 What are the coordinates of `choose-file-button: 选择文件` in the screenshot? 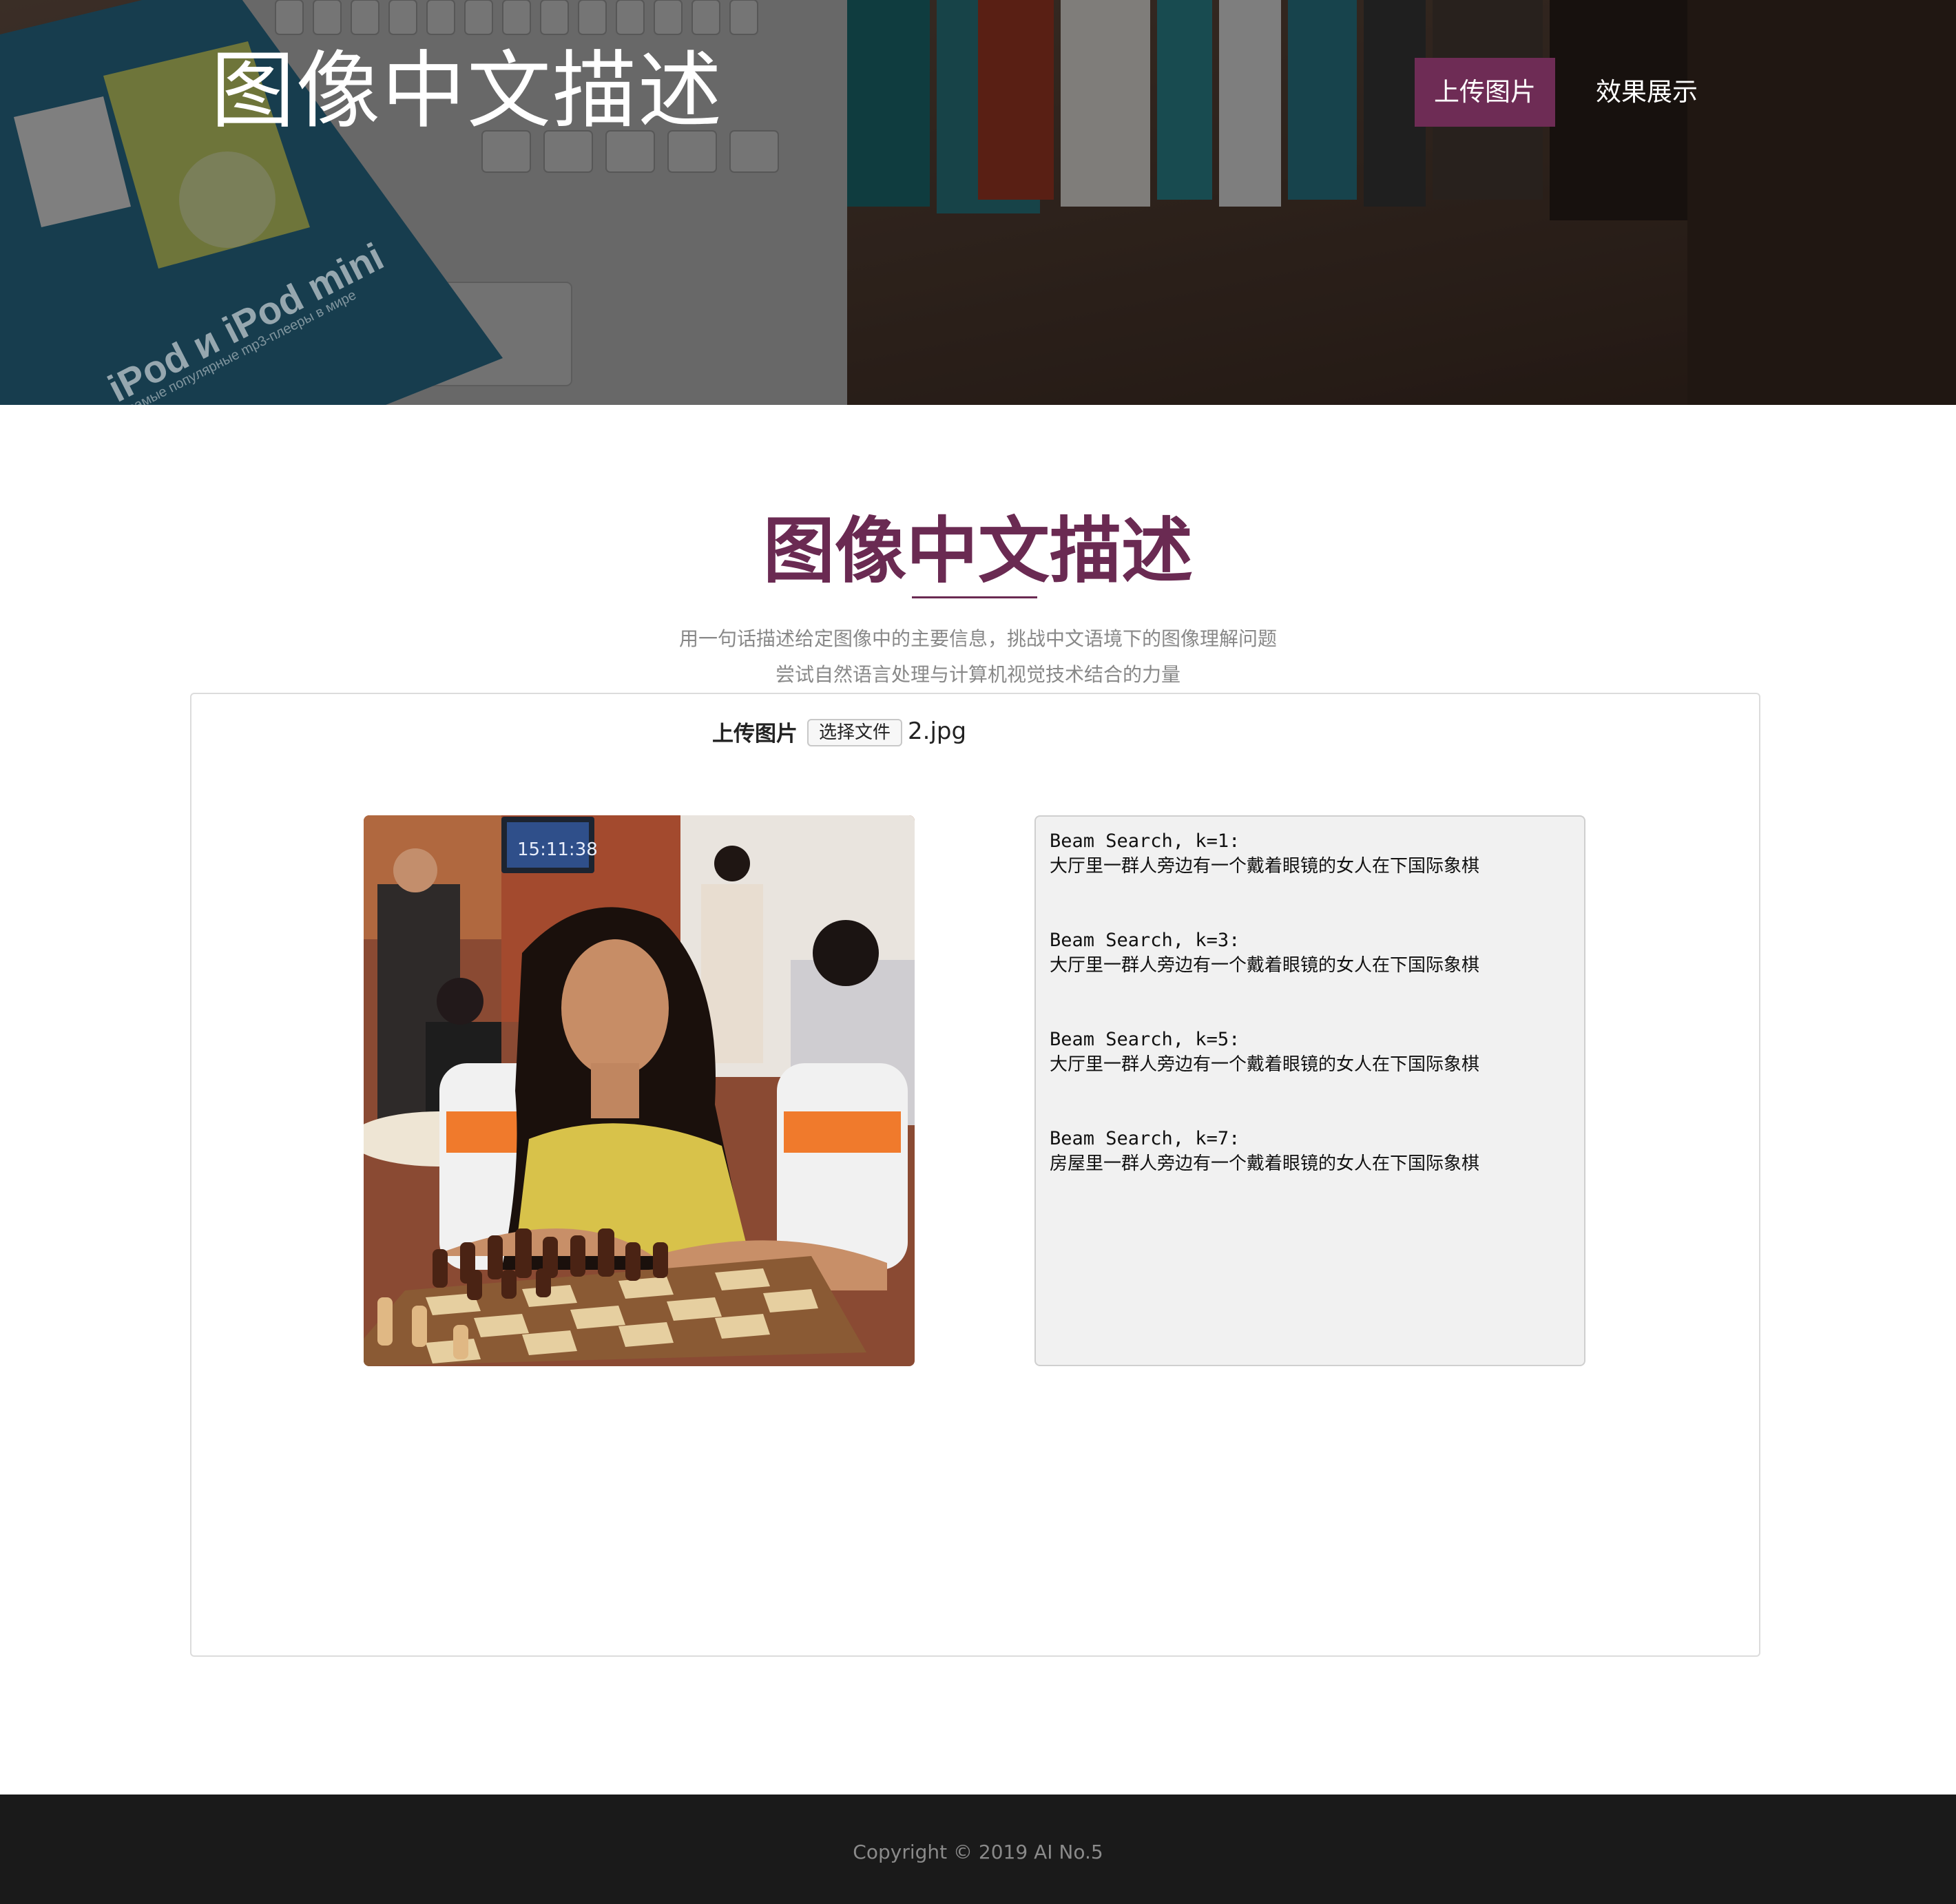 It's located at (854, 732).